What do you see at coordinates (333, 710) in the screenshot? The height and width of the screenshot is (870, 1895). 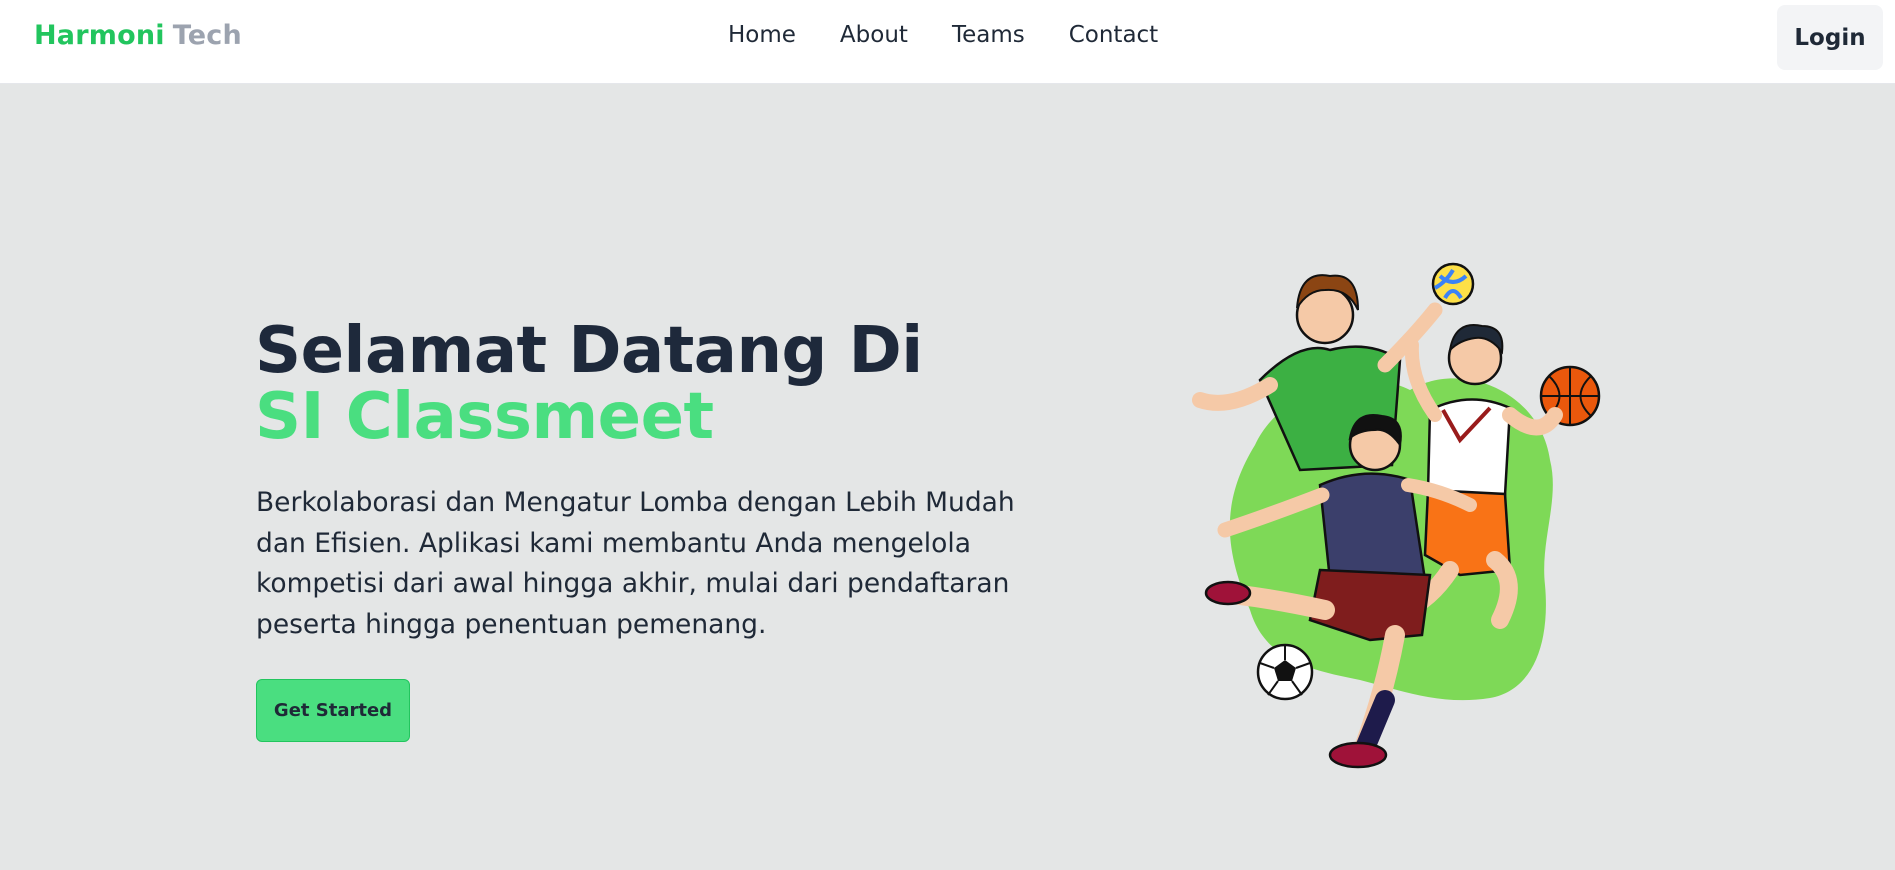 I see `get-started-button: Get Started` at bounding box center [333, 710].